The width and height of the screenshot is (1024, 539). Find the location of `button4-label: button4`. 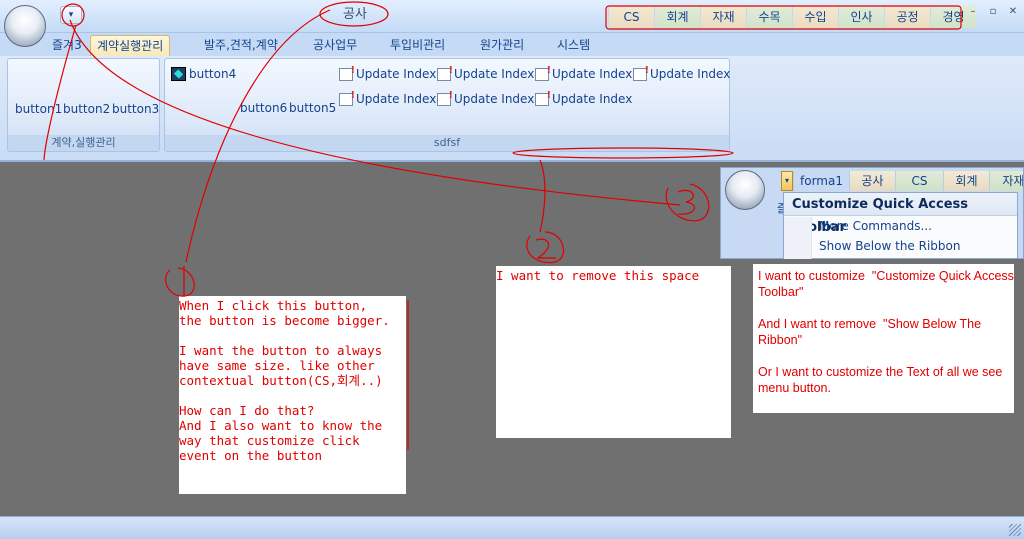

button4-label: button4 is located at coordinates (213, 74).